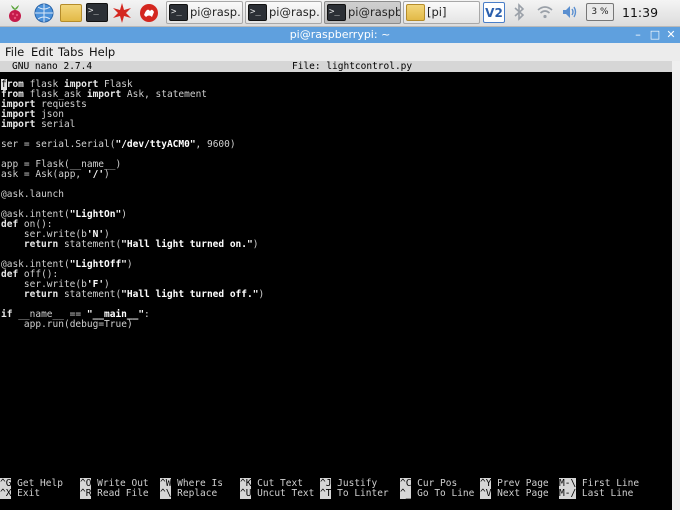 The height and width of the screenshot is (510, 680). Describe the element at coordinates (494, 12) in the screenshot. I see `vnc-icon: V2` at that location.